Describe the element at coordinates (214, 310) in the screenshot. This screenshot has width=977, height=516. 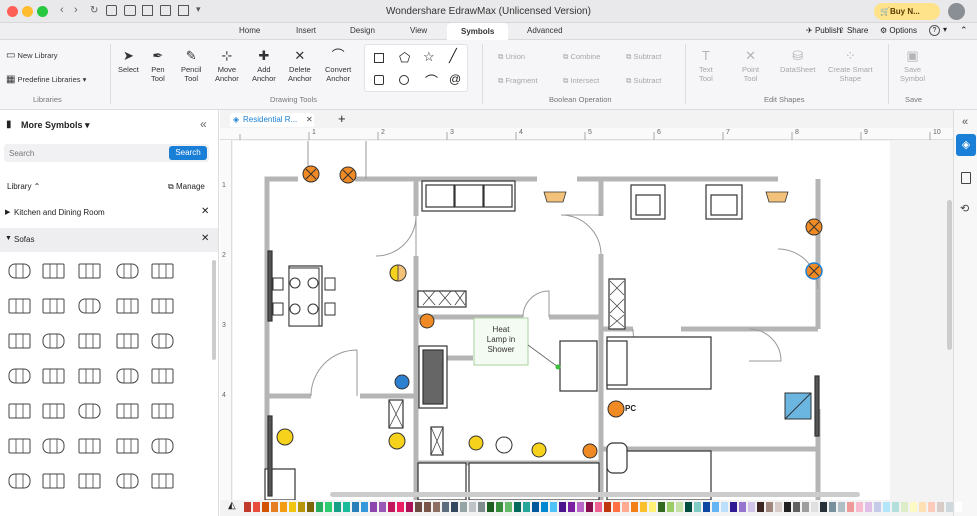
I see `scrollbar` at that location.